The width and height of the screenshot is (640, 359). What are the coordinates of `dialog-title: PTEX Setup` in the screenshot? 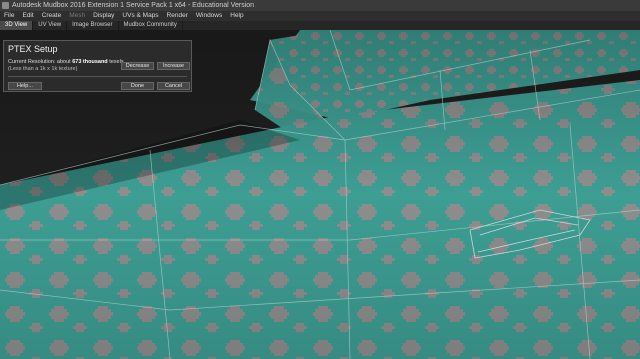 It's located at (33, 49).